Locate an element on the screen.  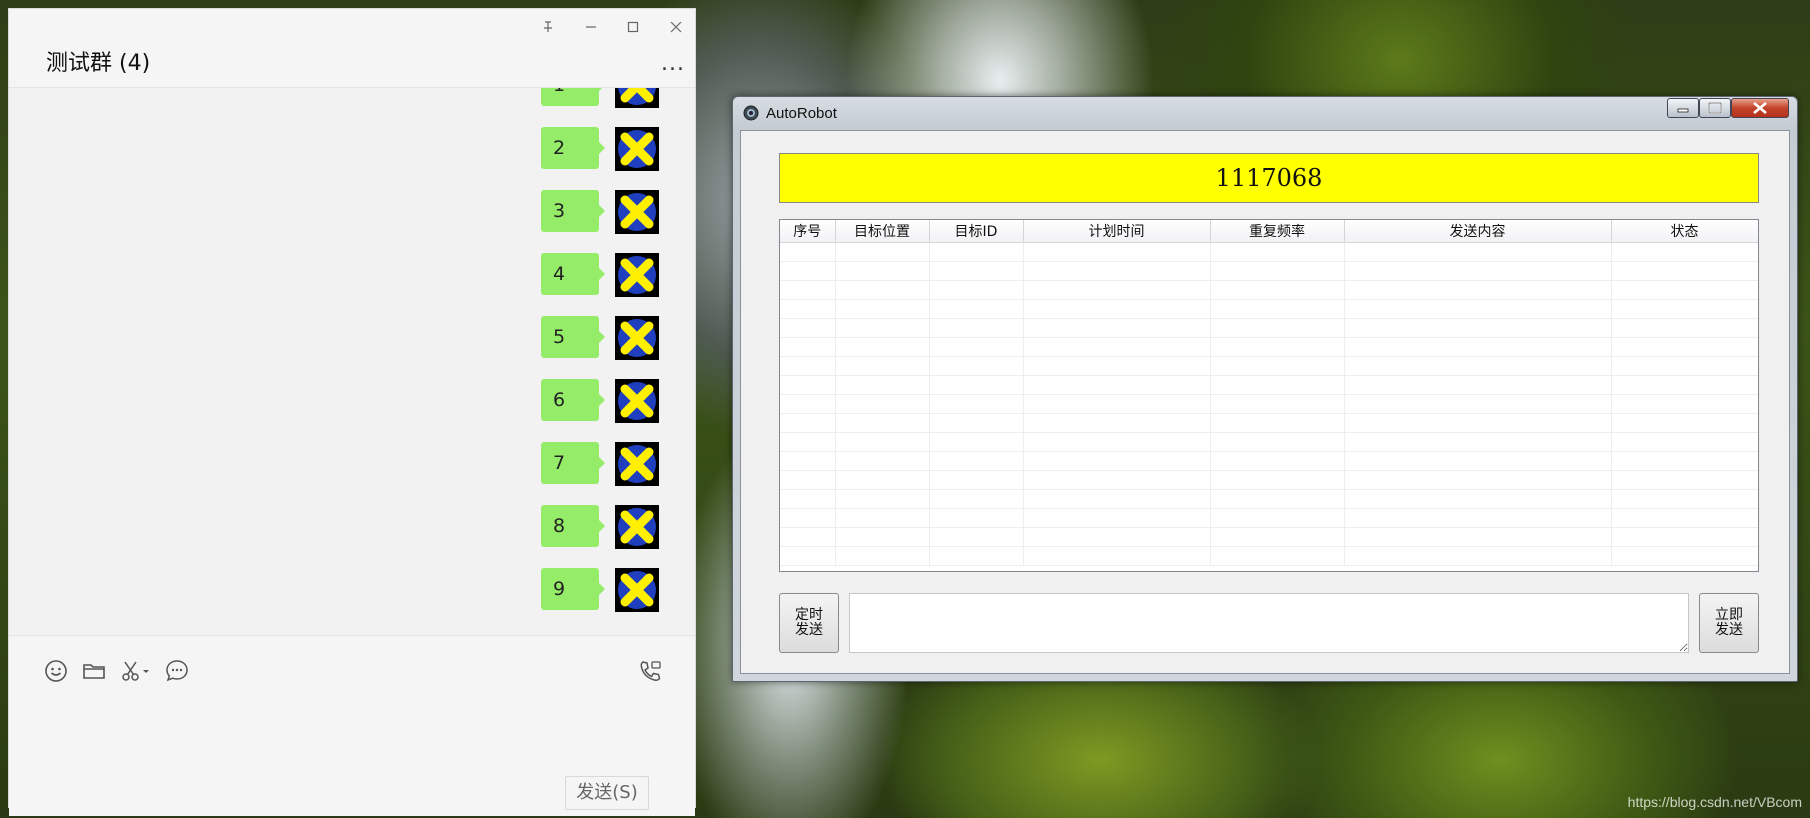
close-button is located at coordinates (1760, 108).